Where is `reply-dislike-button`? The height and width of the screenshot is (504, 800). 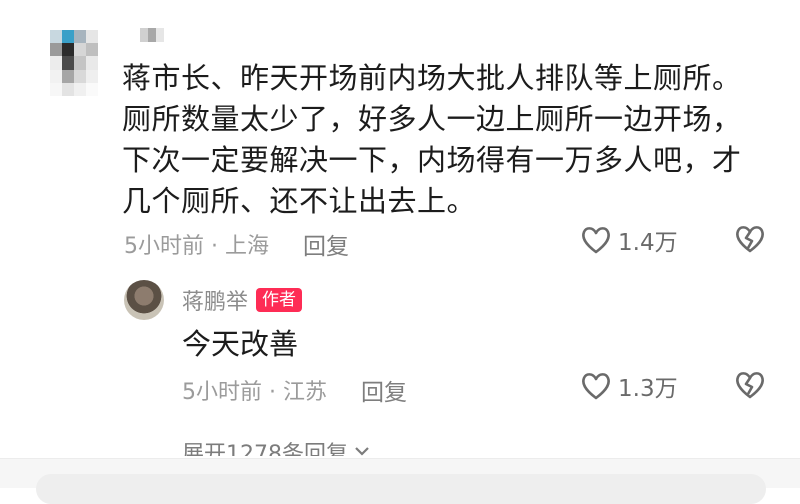 reply-dislike-button is located at coordinates (750, 387).